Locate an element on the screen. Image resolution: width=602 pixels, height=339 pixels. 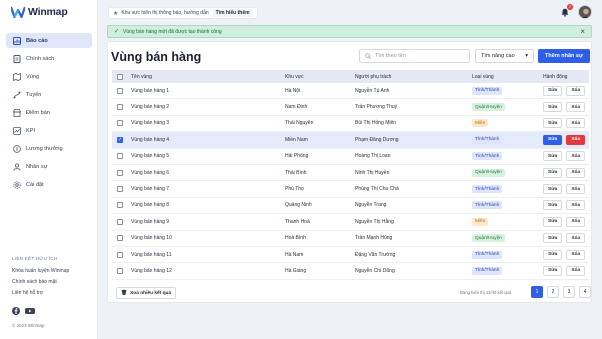
cell-person: Trần Mạnh Hùng is located at coordinates (374, 238).